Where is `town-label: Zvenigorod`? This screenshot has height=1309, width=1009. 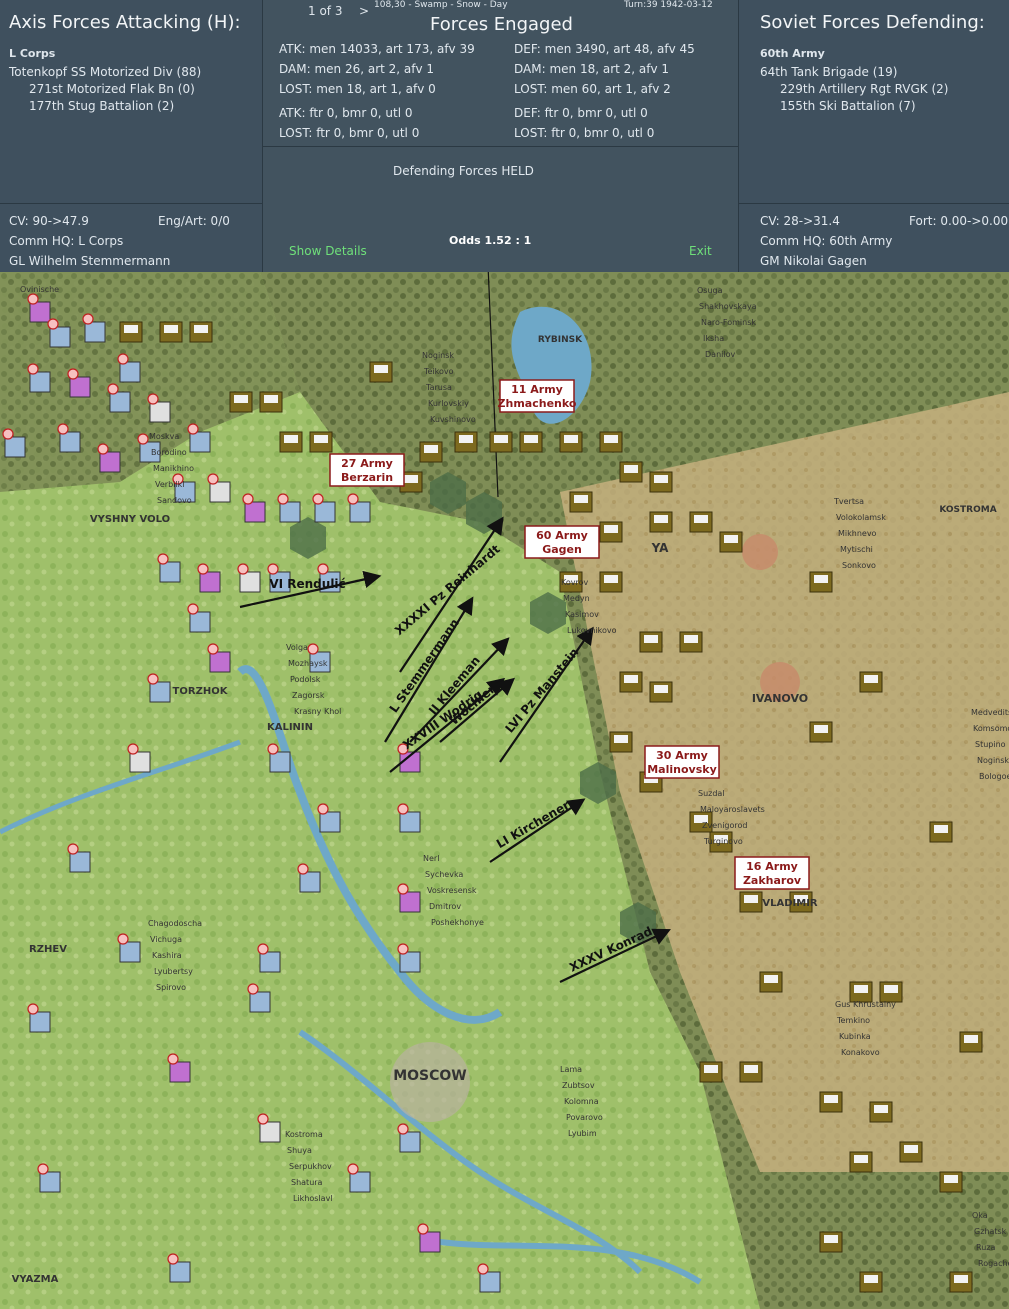 town-label: Zvenigorod is located at coordinates (725, 825).